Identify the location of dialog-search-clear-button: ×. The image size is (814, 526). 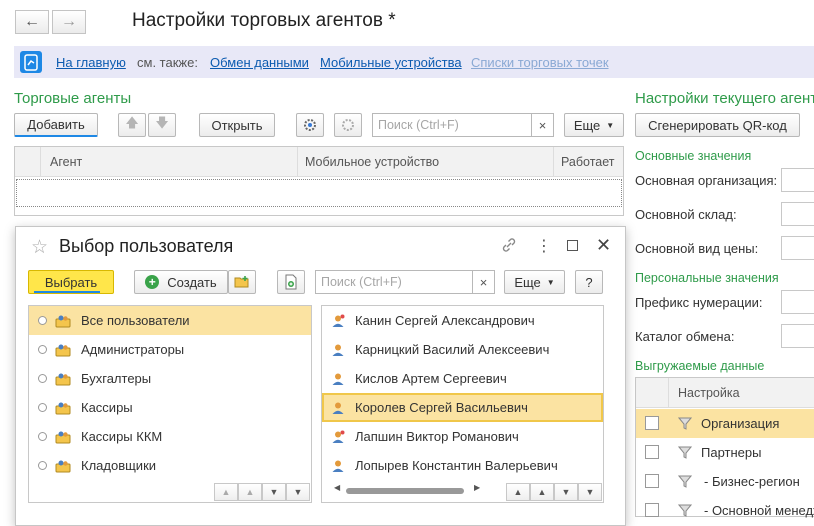
(484, 282).